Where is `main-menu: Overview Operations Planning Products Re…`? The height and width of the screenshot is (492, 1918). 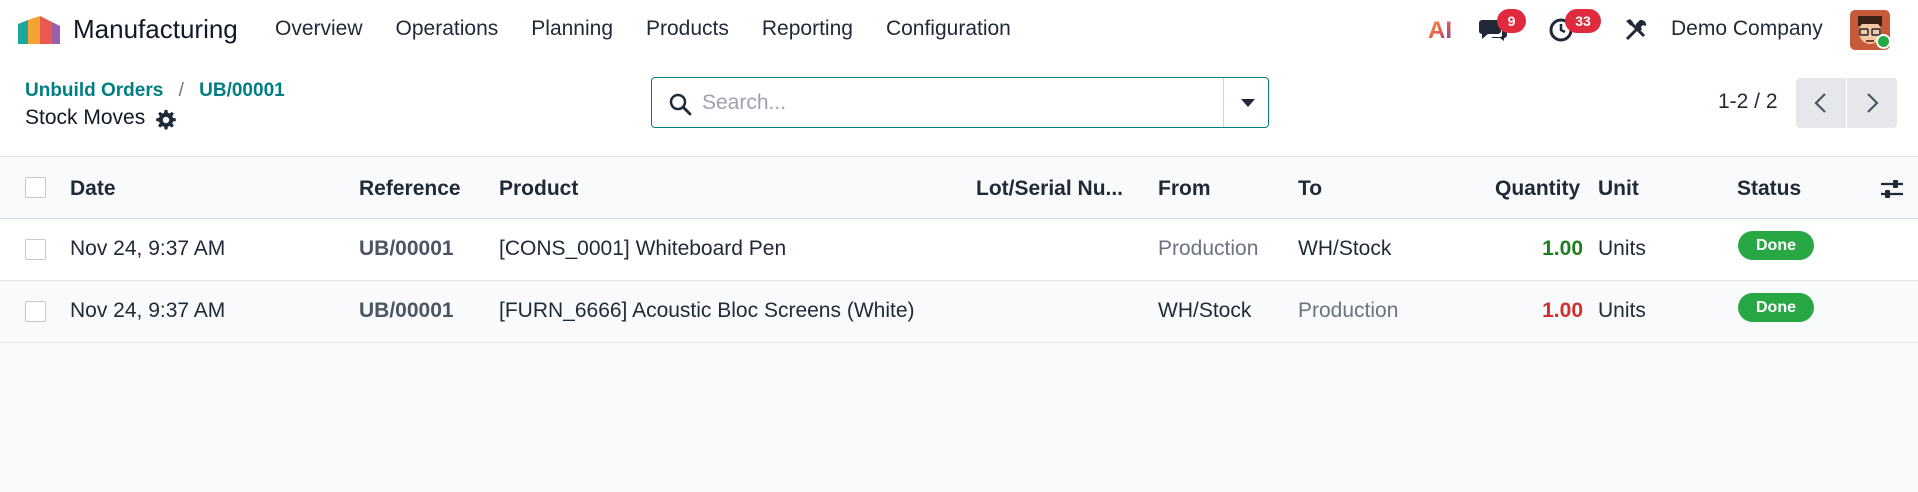
main-menu: Overview Operations Planning Products Re… is located at coordinates (659, 29).